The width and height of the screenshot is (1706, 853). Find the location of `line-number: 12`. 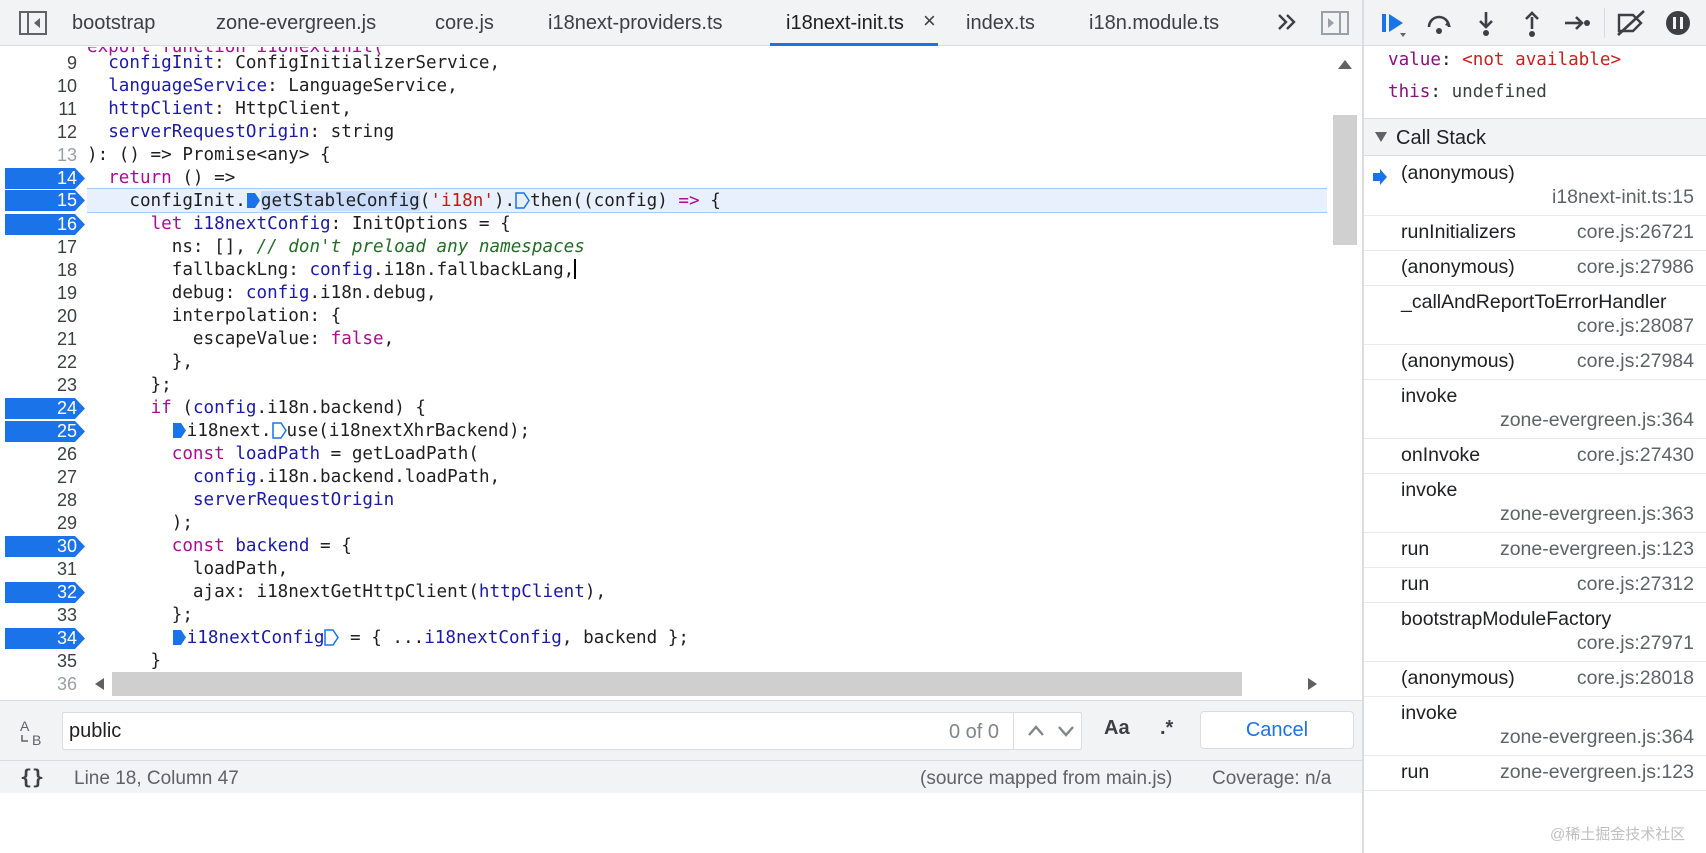

line-number: 12 is located at coordinates (45, 132).